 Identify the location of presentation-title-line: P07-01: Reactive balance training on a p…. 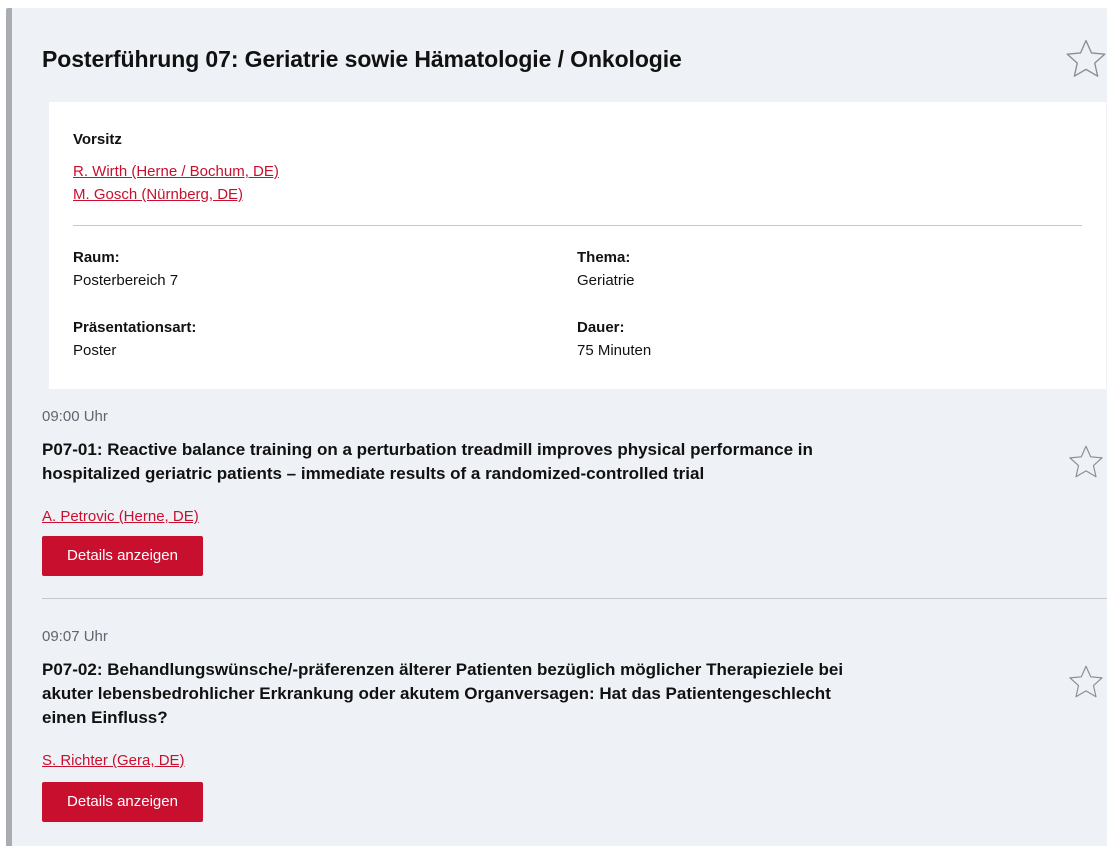
(427, 449).